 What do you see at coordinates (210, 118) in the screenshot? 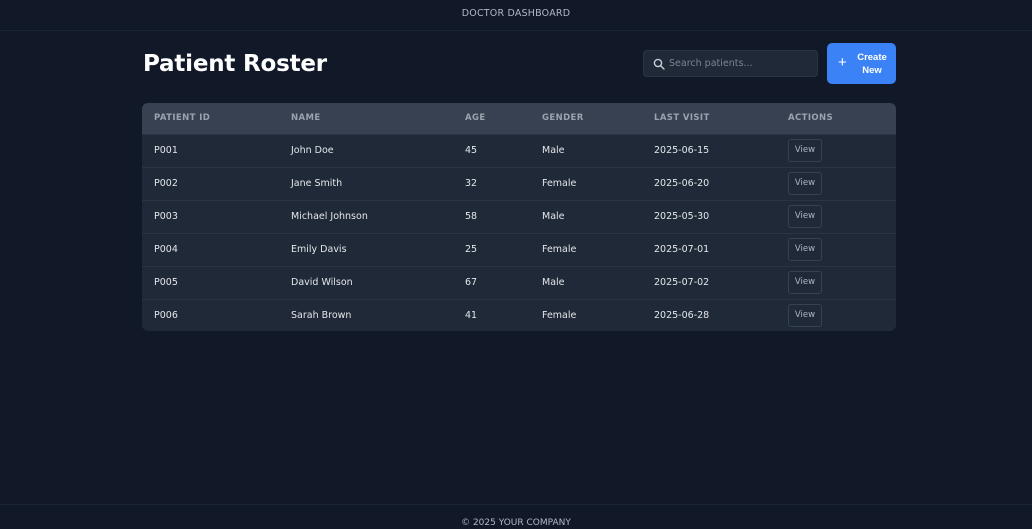
I see `column-header-patient-id: PATIENT ID` at bounding box center [210, 118].